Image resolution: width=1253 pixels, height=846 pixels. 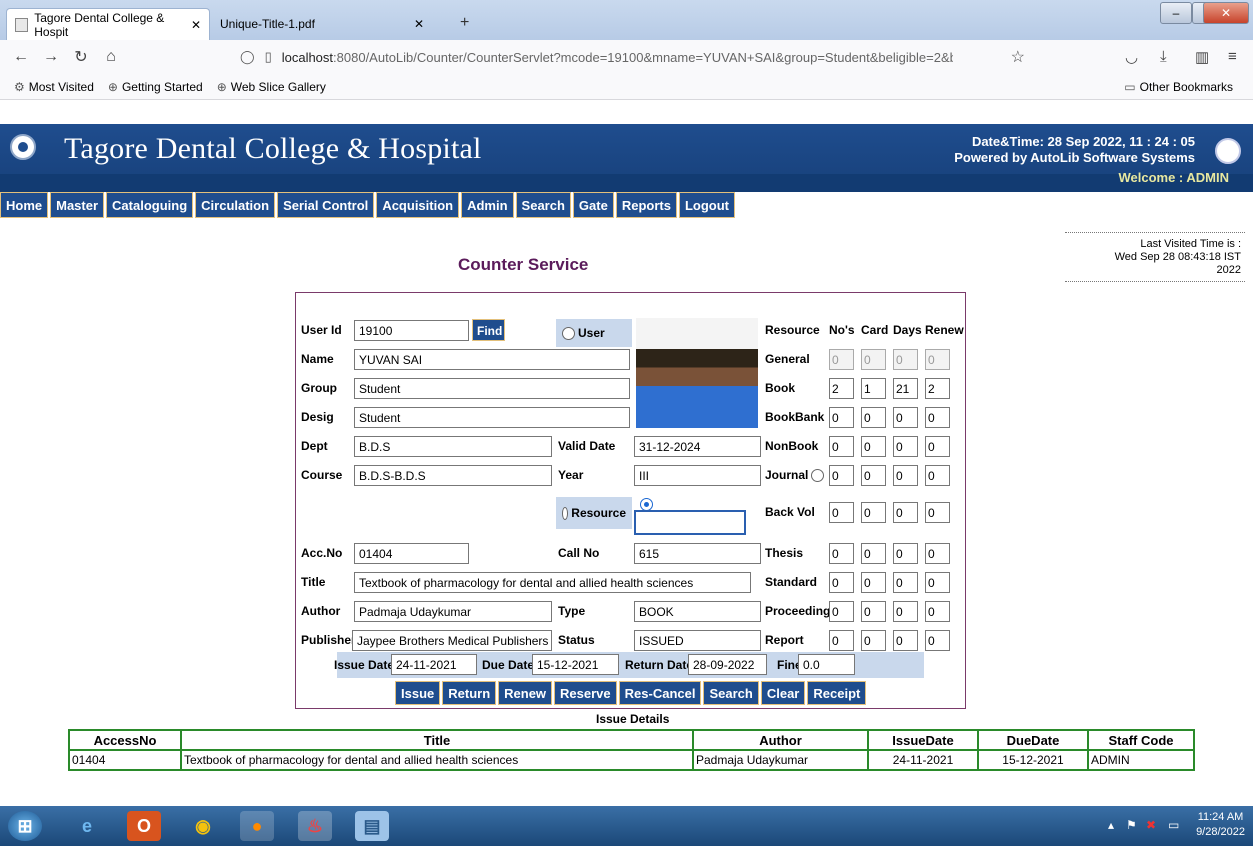 What do you see at coordinates (841, 611) in the screenshot?
I see `resource-proceeding-nos-field: 0` at bounding box center [841, 611].